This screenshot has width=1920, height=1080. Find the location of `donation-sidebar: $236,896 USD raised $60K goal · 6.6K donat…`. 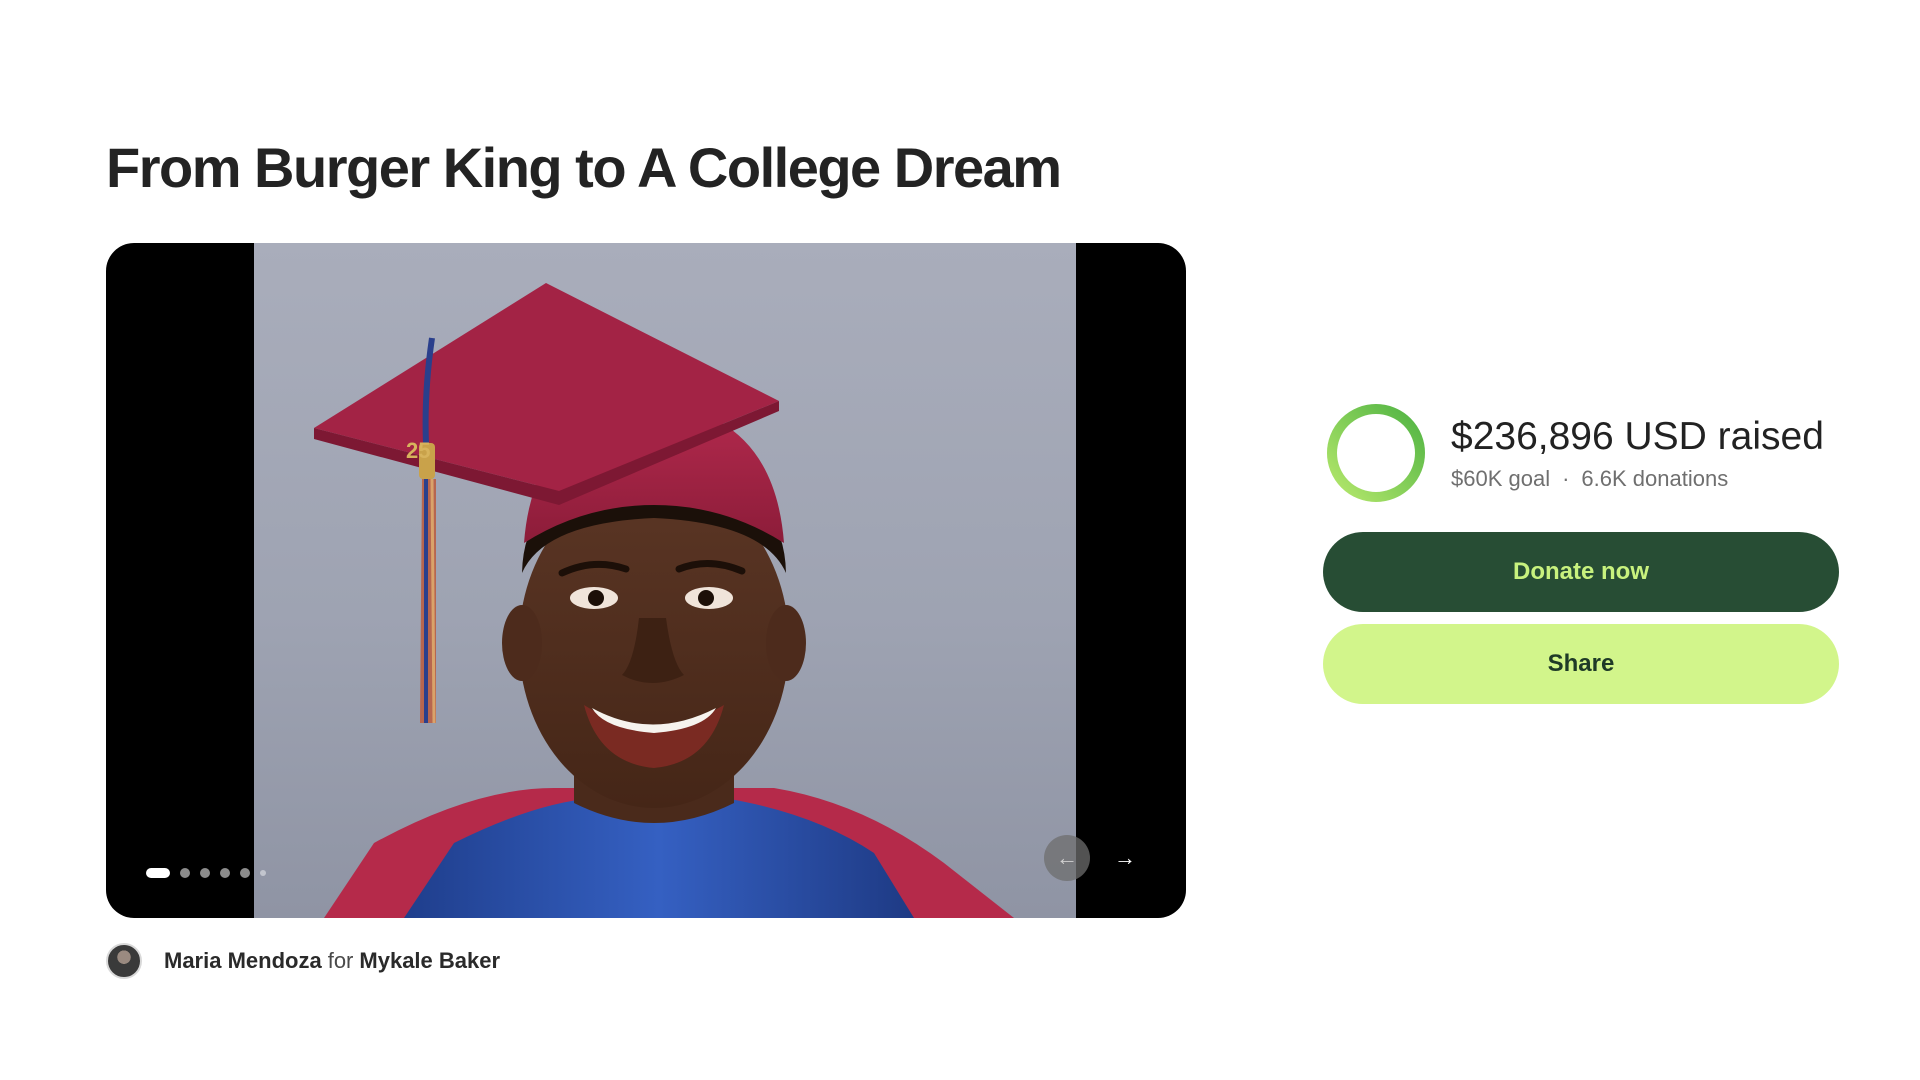

donation-sidebar: $236,896 USD raised $60K goal · 6.6K donat… is located at coordinates (1581, 552).